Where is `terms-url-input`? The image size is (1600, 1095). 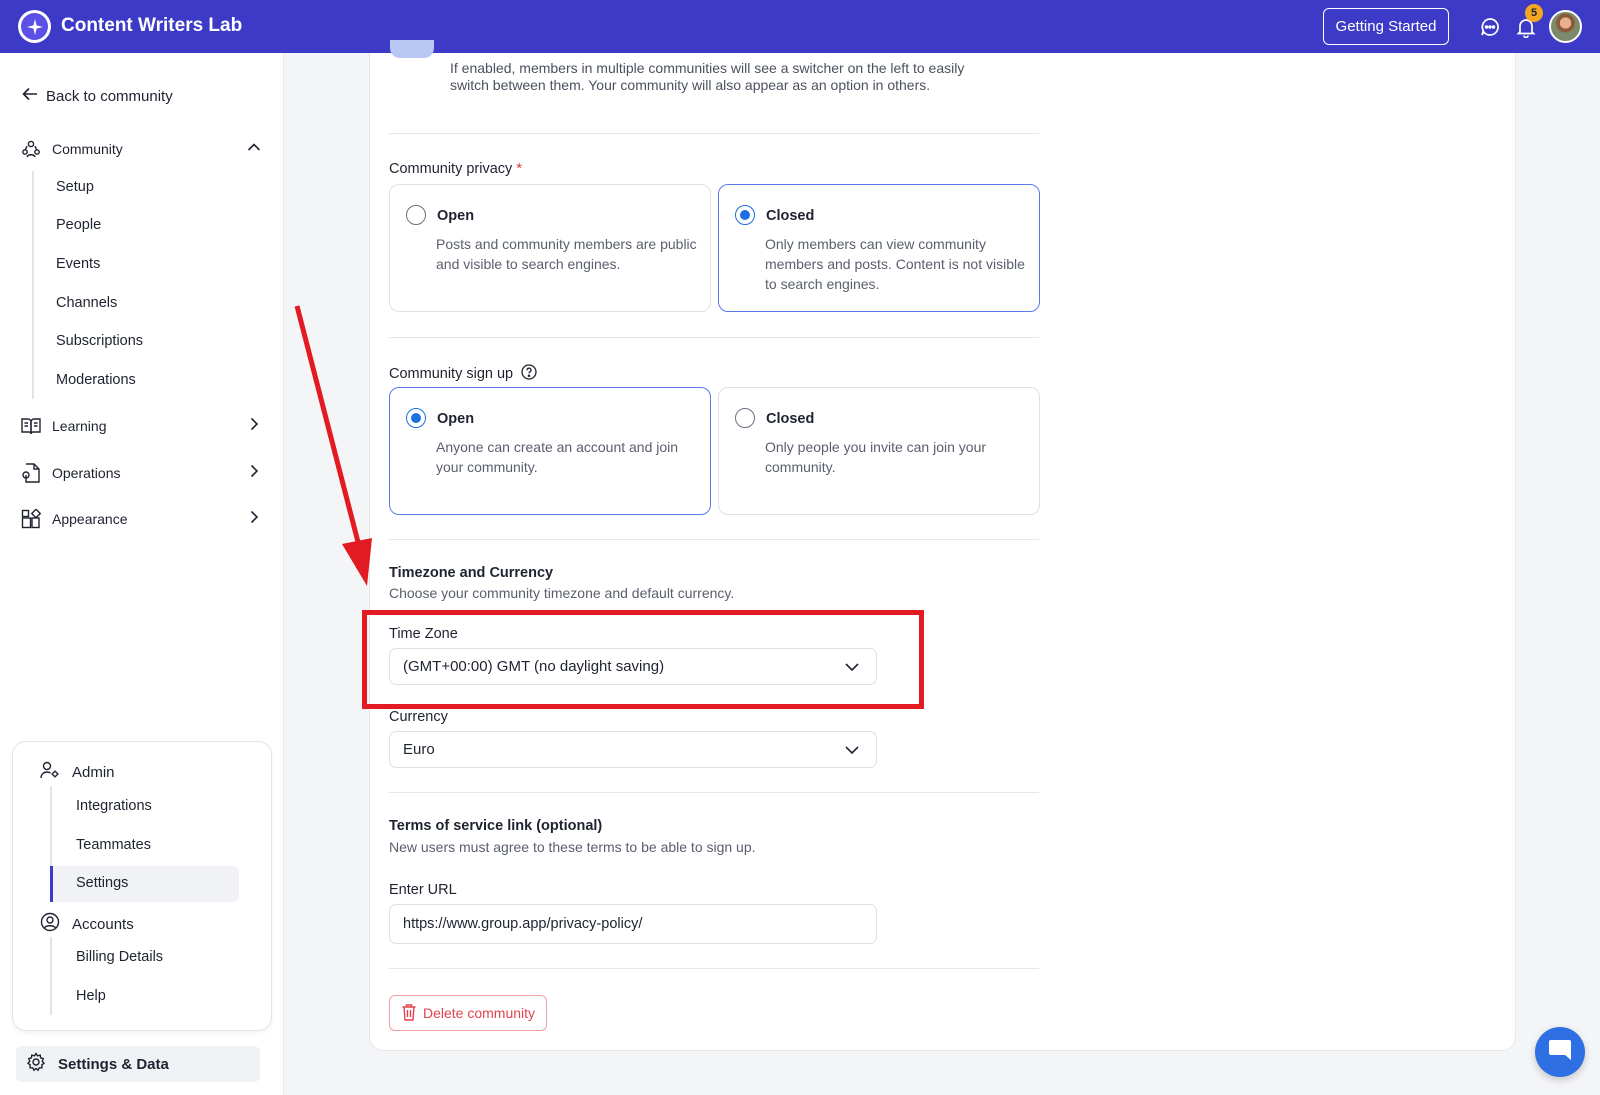
terms-url-input is located at coordinates (633, 924).